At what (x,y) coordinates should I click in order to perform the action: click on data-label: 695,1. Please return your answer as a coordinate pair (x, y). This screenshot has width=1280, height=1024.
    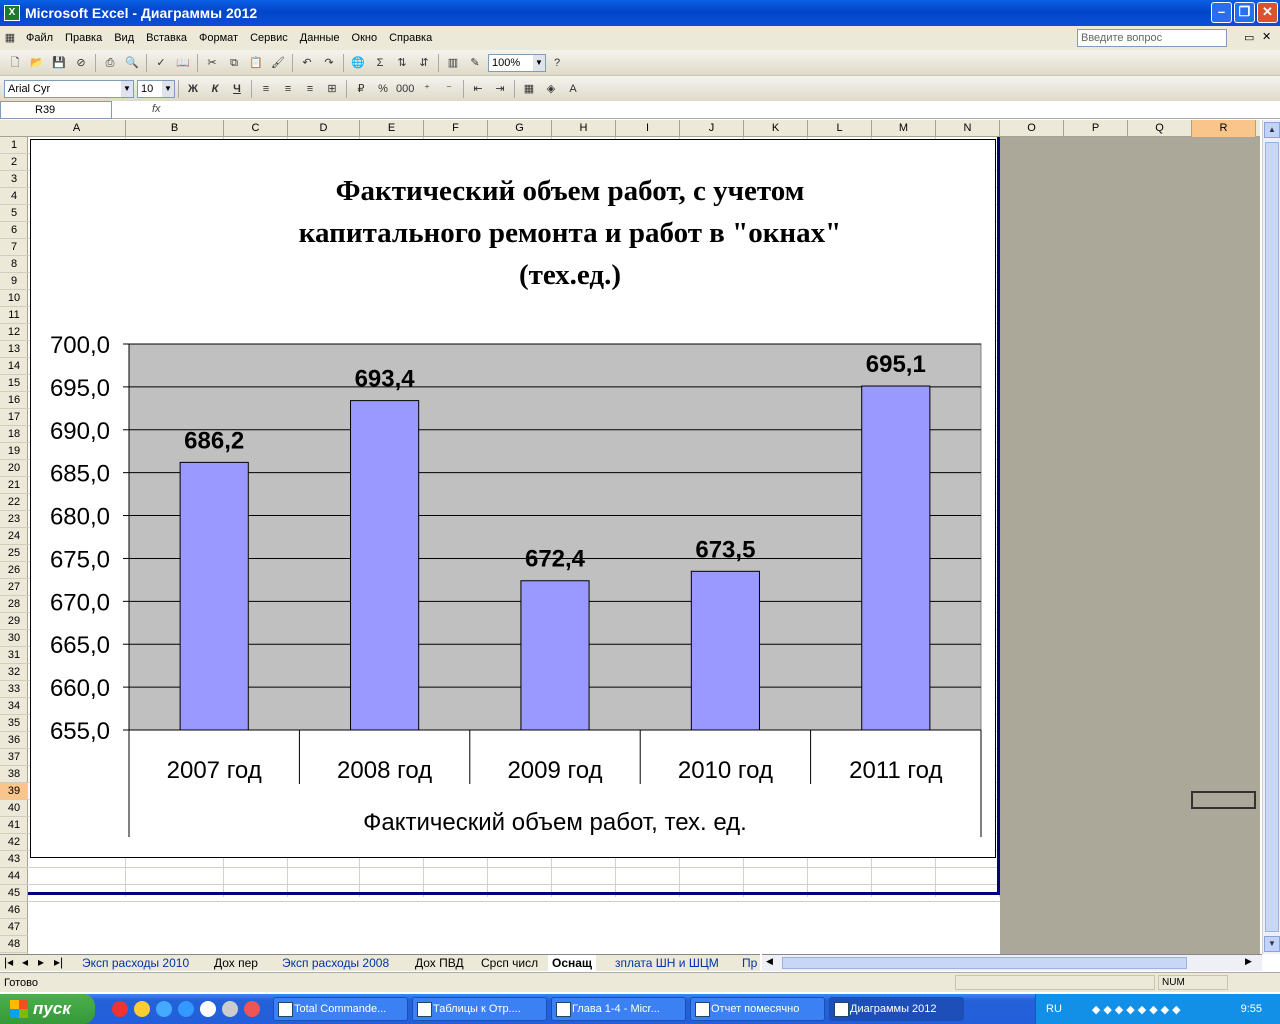
    Looking at the image, I should click on (896, 364).